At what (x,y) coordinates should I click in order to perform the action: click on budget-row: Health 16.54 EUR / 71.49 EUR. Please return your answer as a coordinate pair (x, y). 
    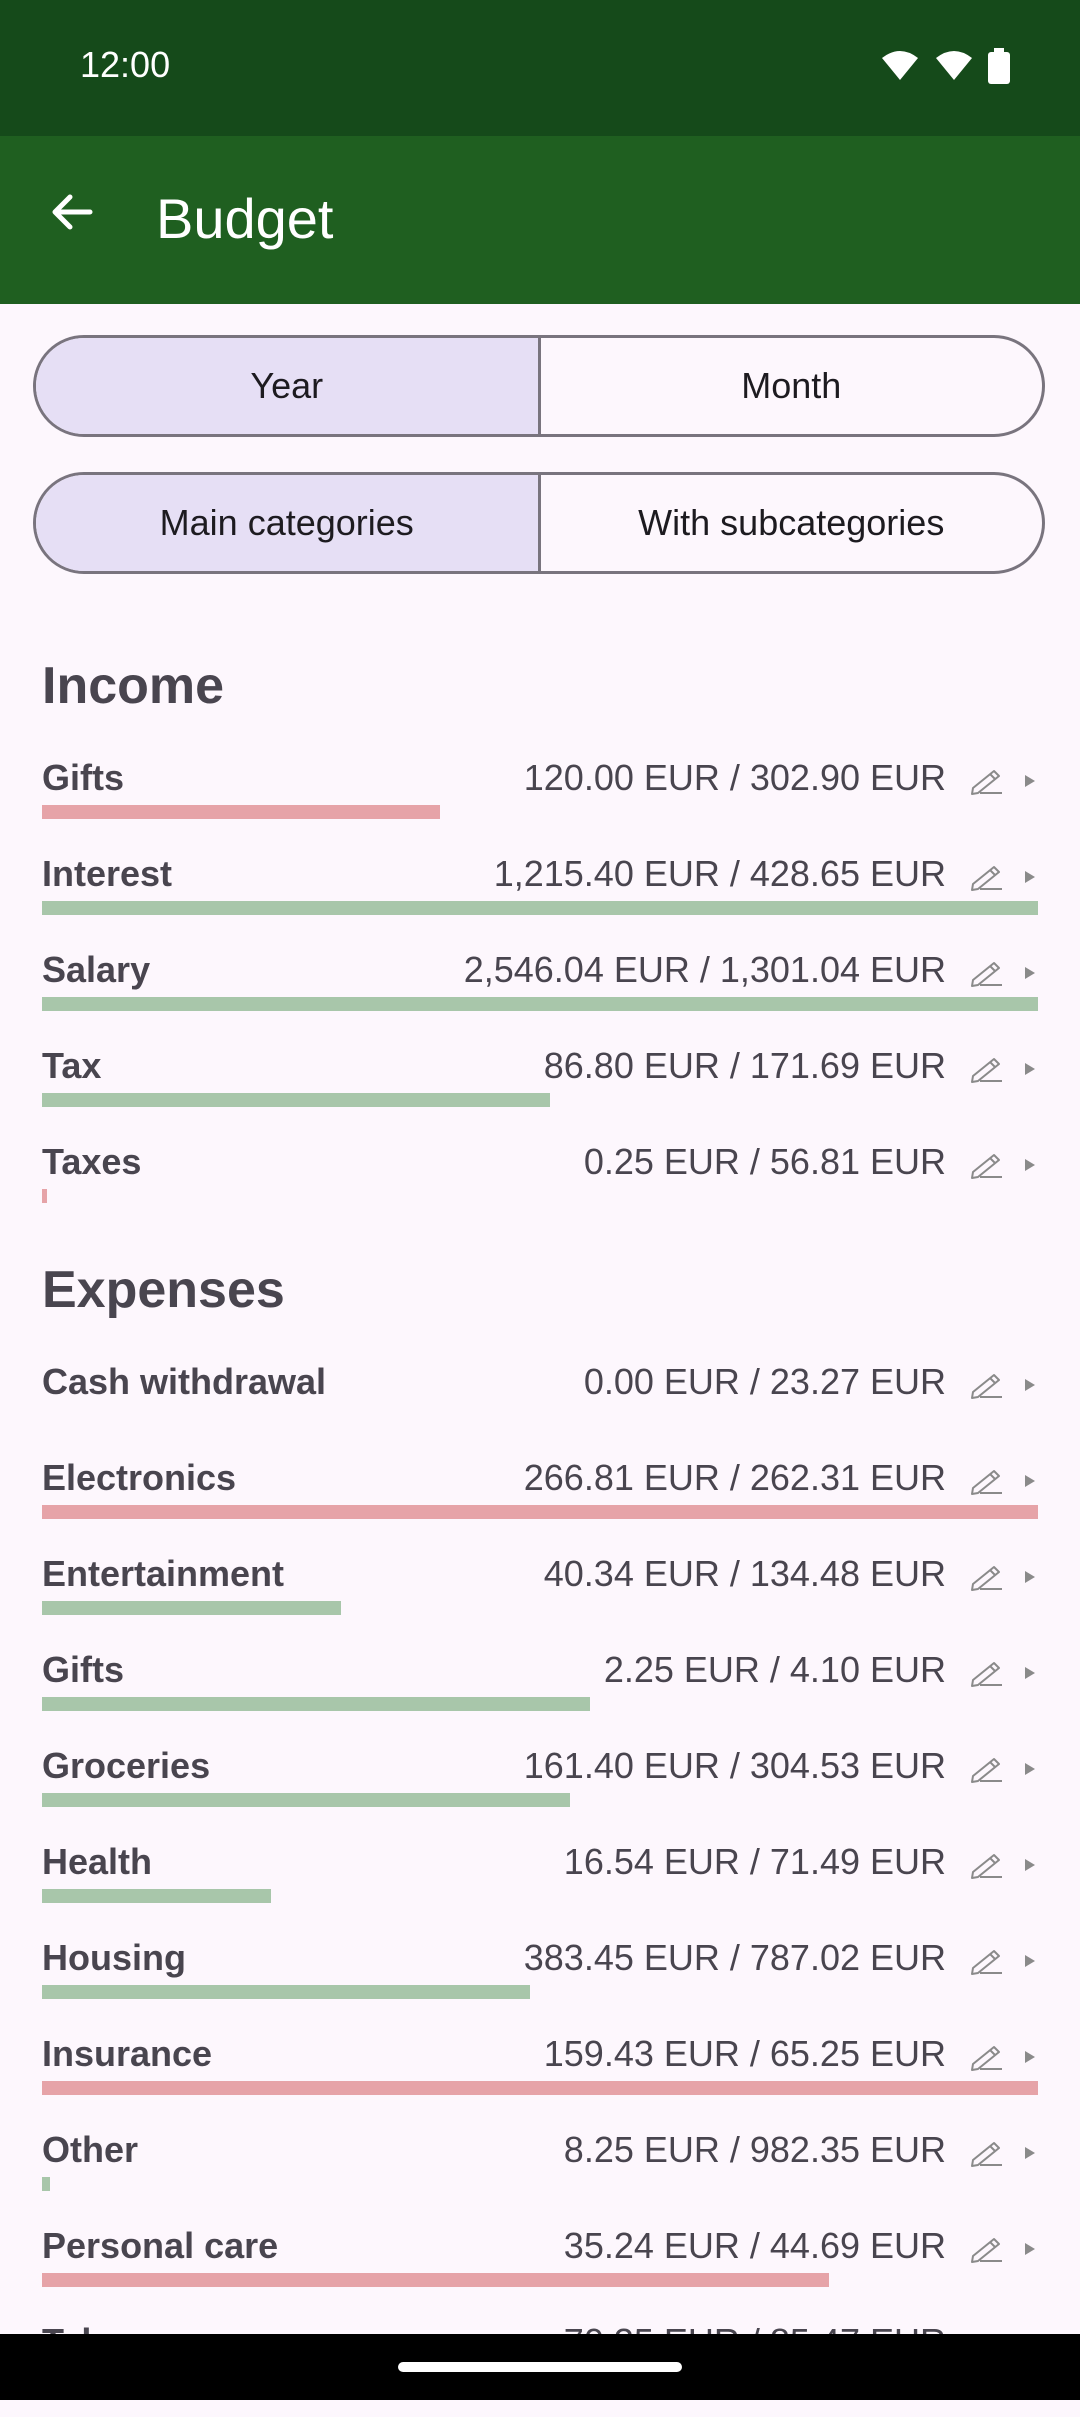
    Looking at the image, I should click on (540, 1889).